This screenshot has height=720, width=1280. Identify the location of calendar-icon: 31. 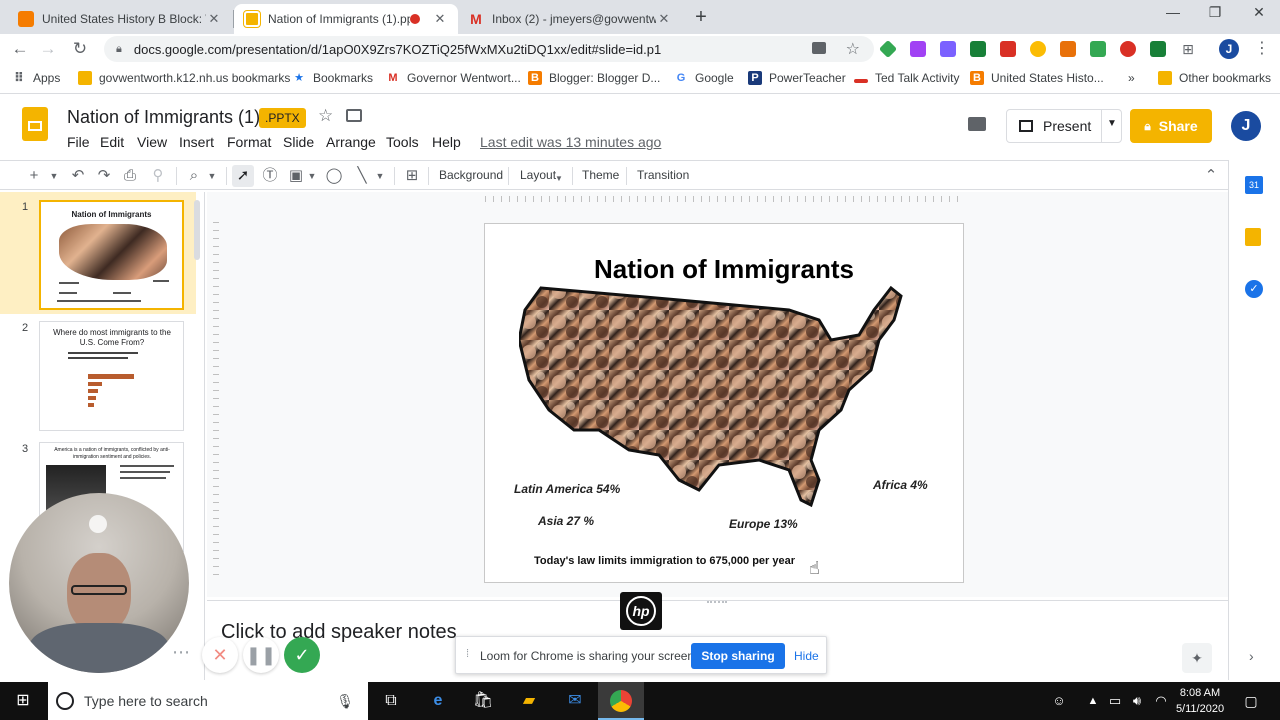
(1254, 185).